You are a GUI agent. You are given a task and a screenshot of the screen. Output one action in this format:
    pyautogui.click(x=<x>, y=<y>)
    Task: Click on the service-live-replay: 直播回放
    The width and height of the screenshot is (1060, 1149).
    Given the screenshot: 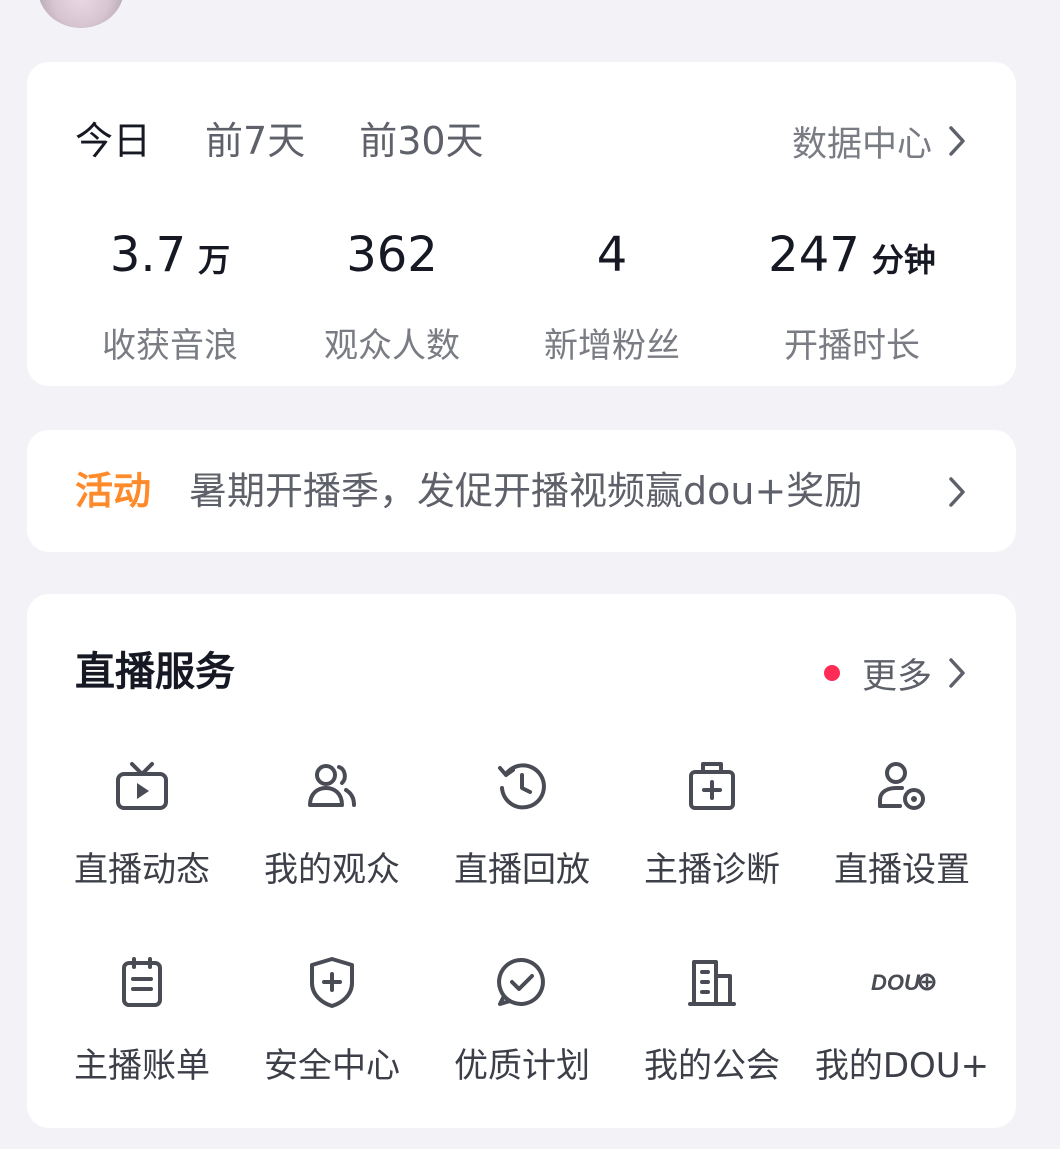 What is the action you would take?
    pyautogui.click(x=522, y=824)
    